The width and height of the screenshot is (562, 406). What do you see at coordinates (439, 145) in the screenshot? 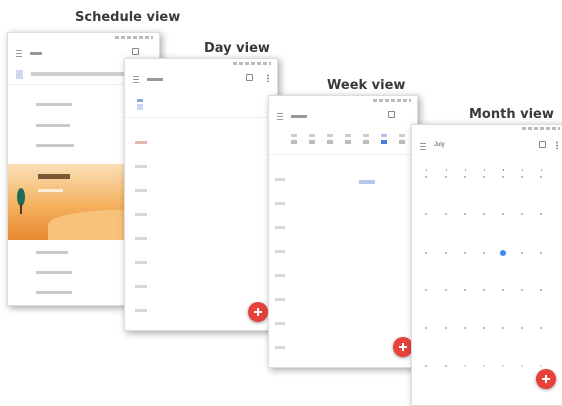
I see `app-bar-month: July` at bounding box center [439, 145].